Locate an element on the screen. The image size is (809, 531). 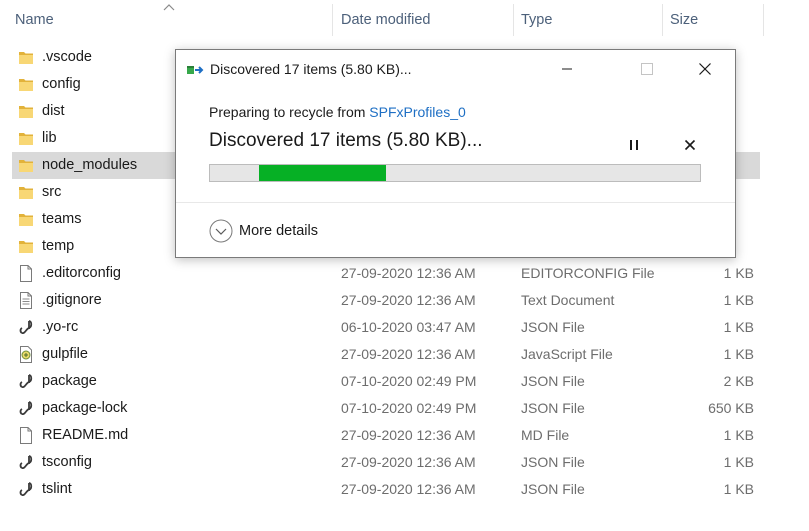
preparing-prefix: Preparing to recycle from is located at coordinates (289, 112).